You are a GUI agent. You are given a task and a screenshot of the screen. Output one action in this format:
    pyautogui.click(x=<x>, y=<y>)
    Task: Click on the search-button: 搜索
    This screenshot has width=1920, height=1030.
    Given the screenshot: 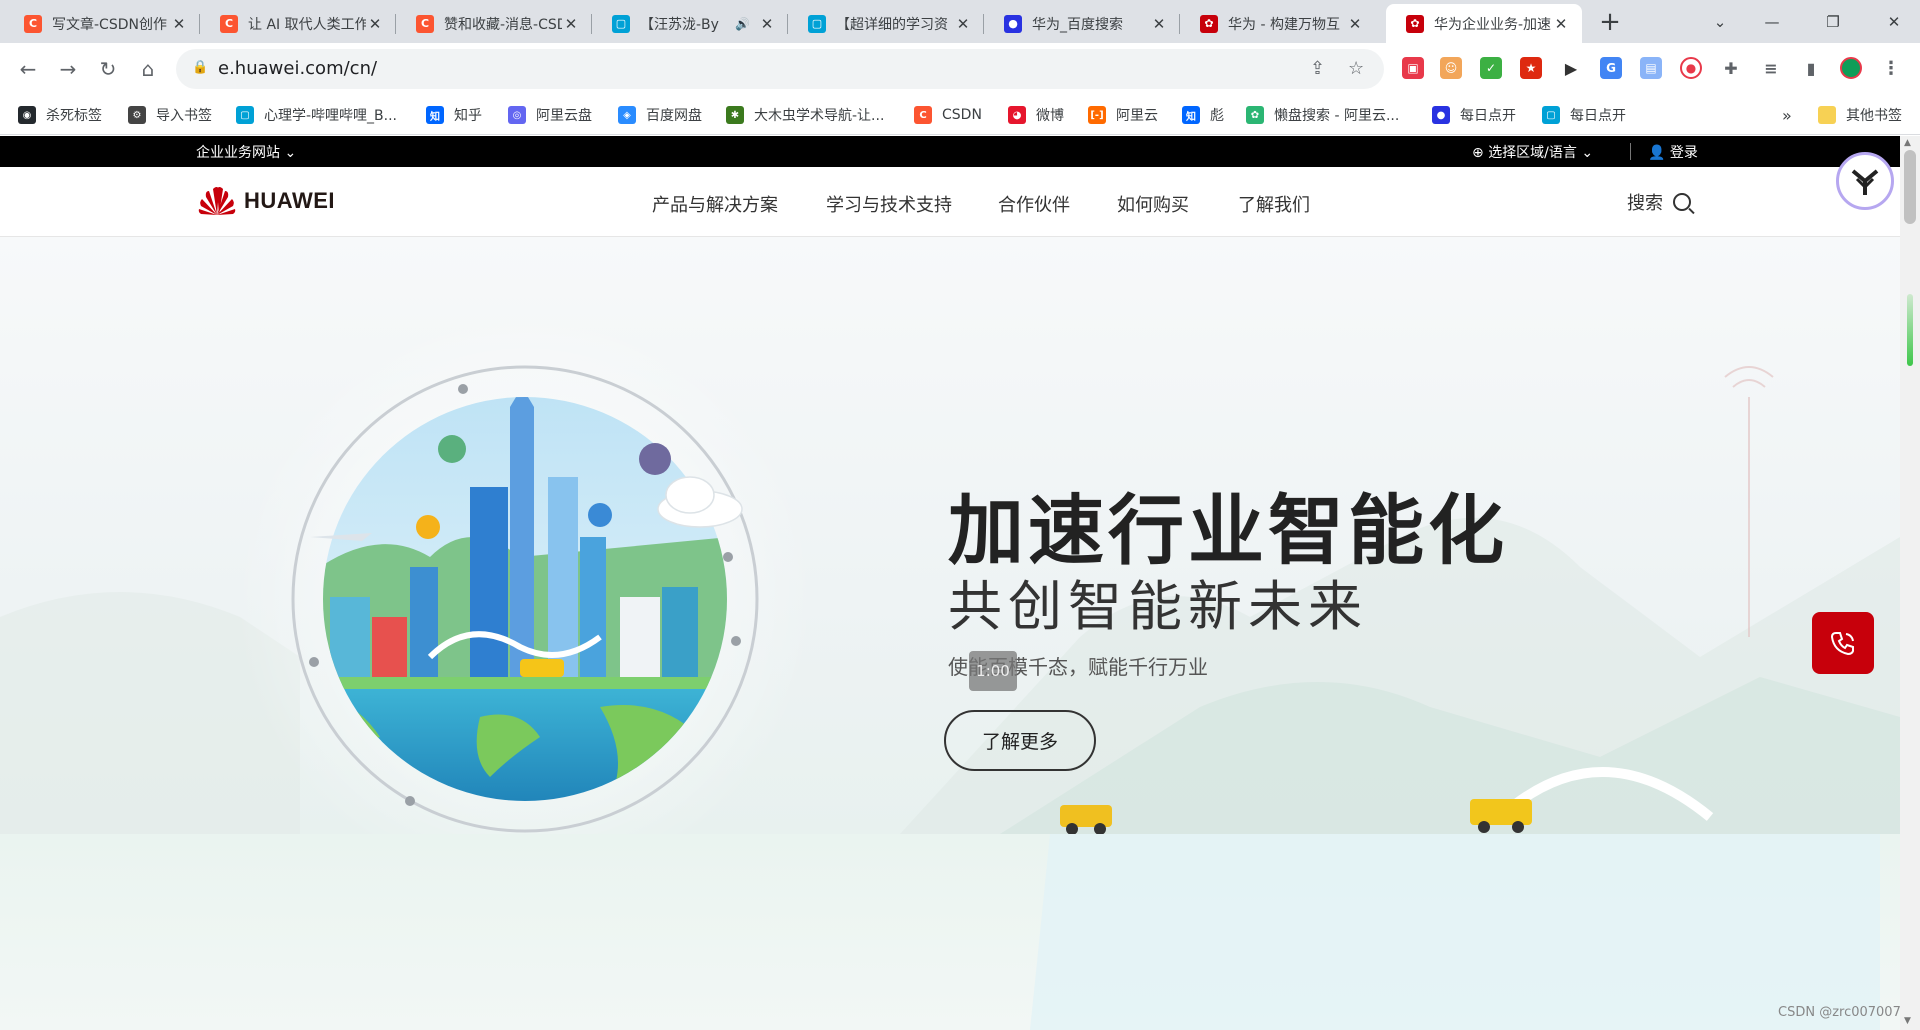 What is the action you would take?
    pyautogui.click(x=1659, y=202)
    